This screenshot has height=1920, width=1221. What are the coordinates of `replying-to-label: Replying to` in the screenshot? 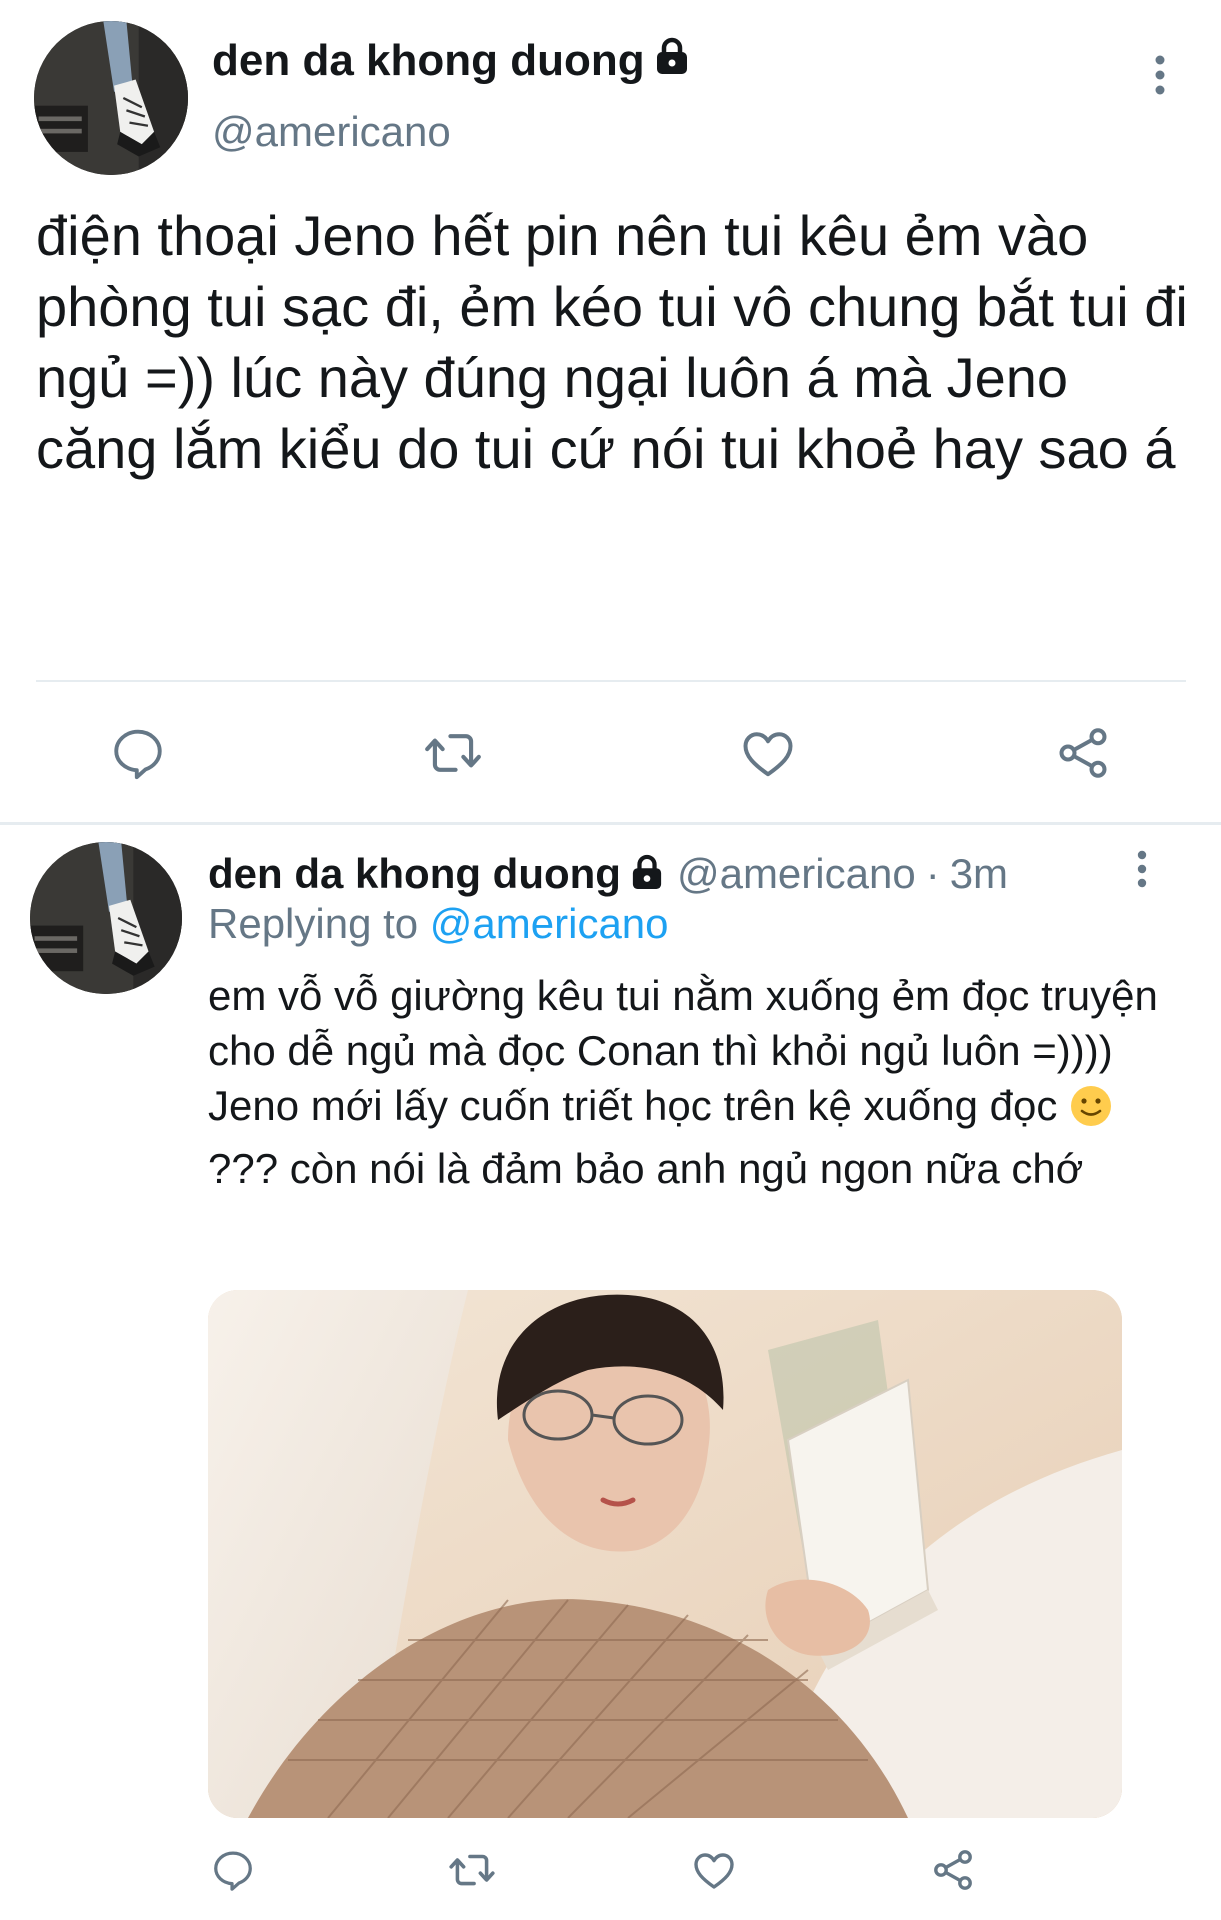 It's located at (313, 923).